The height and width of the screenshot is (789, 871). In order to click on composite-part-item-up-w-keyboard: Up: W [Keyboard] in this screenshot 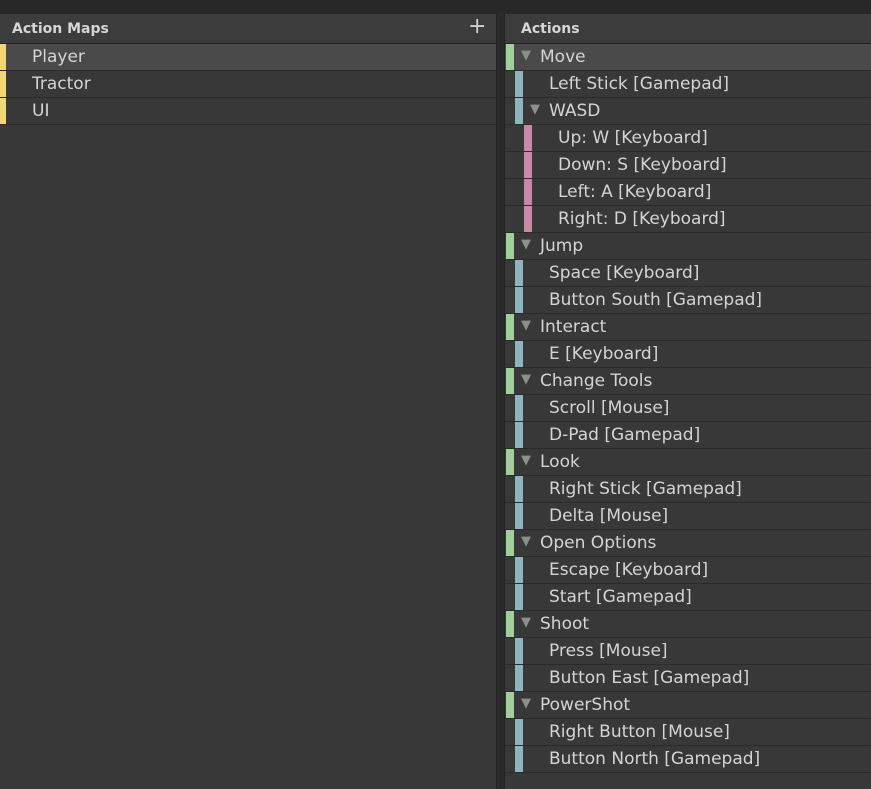, I will do `click(688, 138)`.